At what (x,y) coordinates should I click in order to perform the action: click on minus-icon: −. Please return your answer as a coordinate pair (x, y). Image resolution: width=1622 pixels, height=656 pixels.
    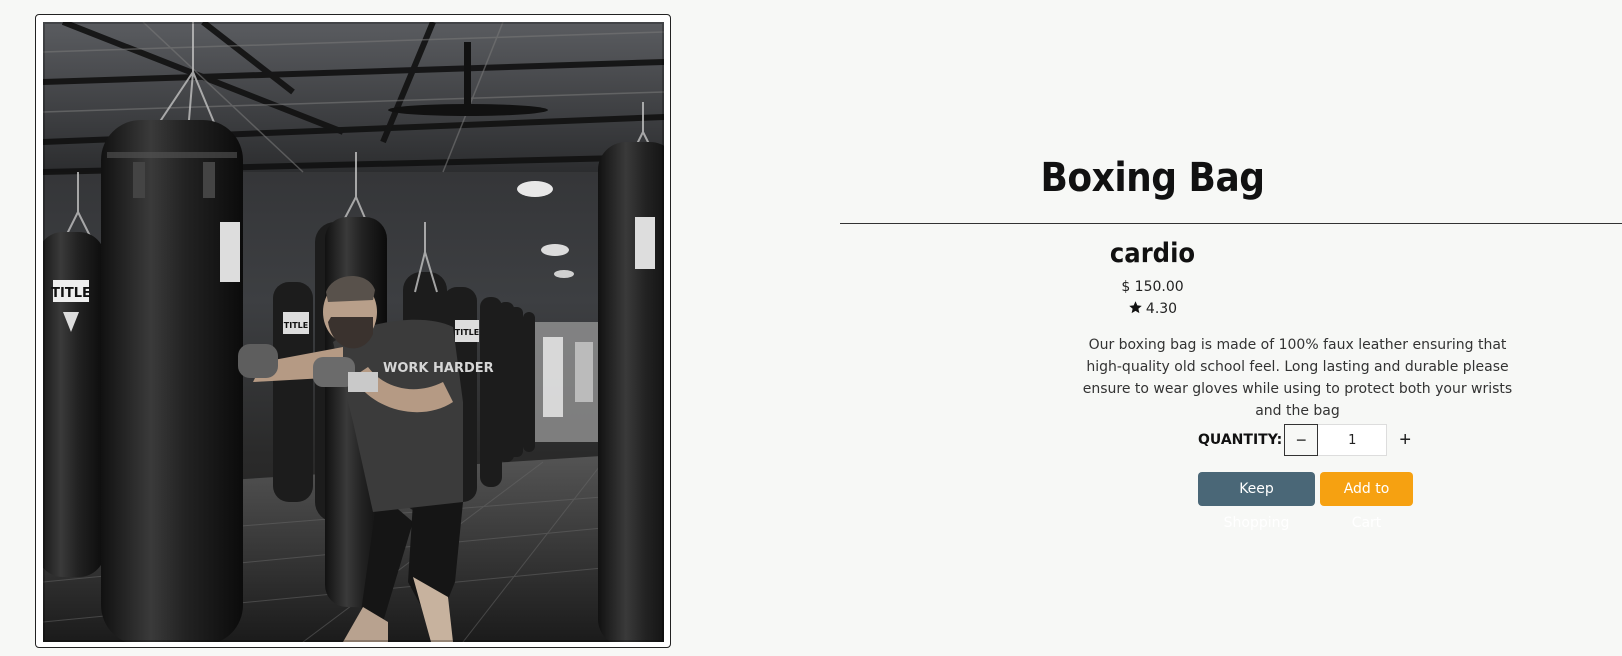
    Looking at the image, I should click on (1301, 439).